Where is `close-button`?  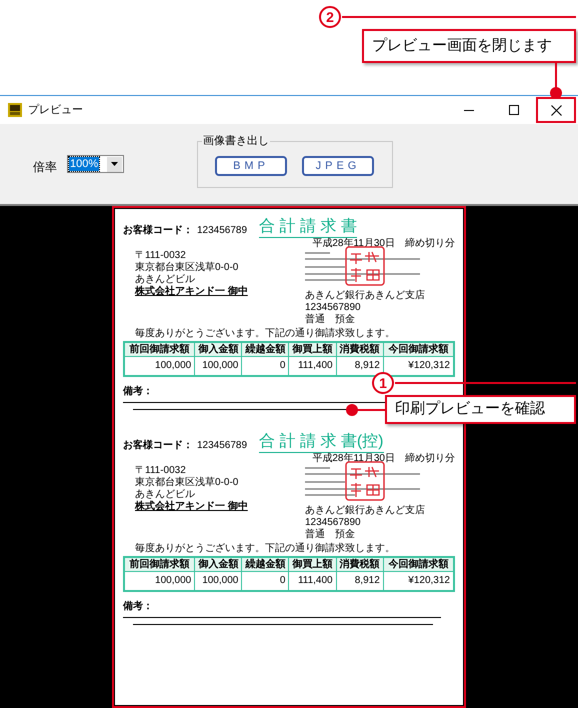
close-button is located at coordinates (556, 110).